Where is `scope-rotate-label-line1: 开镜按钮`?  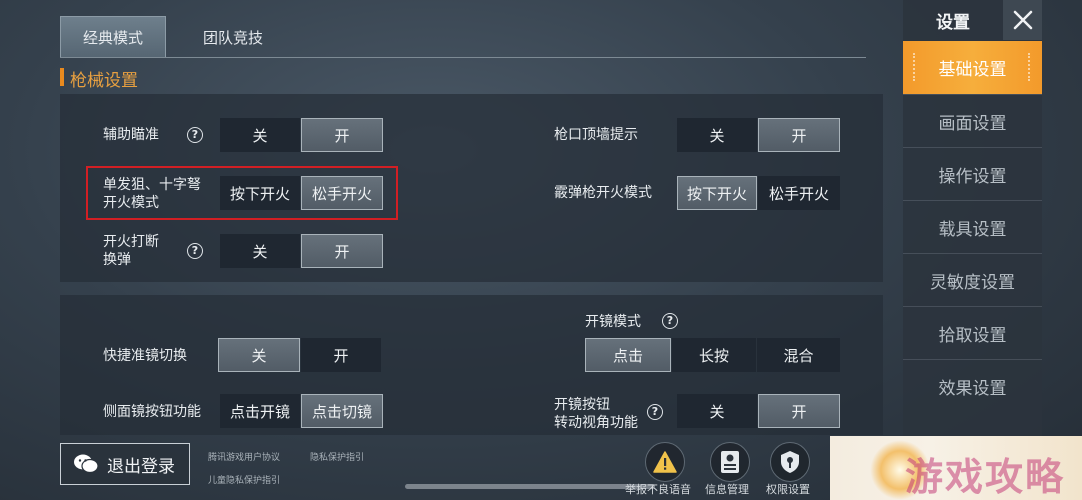
scope-rotate-label-line1: 开镜按钮 is located at coordinates (582, 405).